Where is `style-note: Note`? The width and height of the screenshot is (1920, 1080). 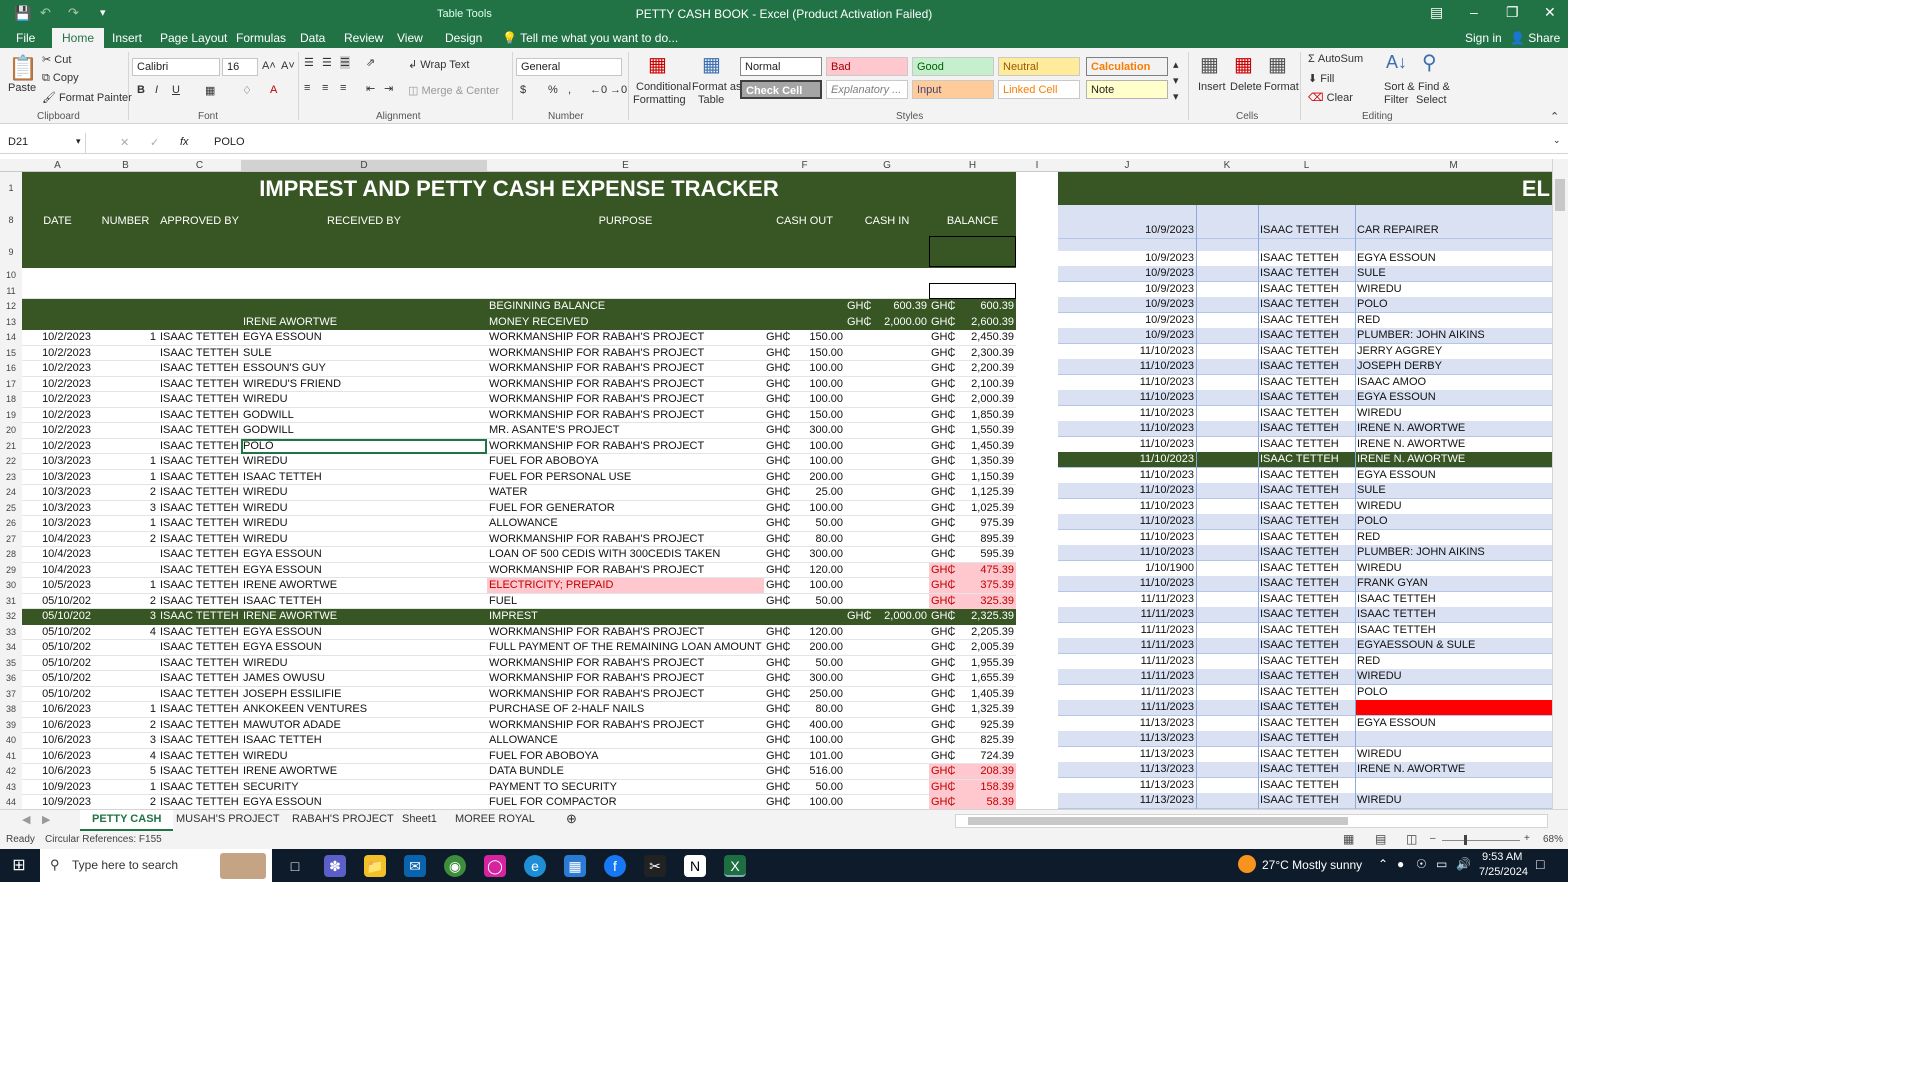 style-note: Note is located at coordinates (1127, 89).